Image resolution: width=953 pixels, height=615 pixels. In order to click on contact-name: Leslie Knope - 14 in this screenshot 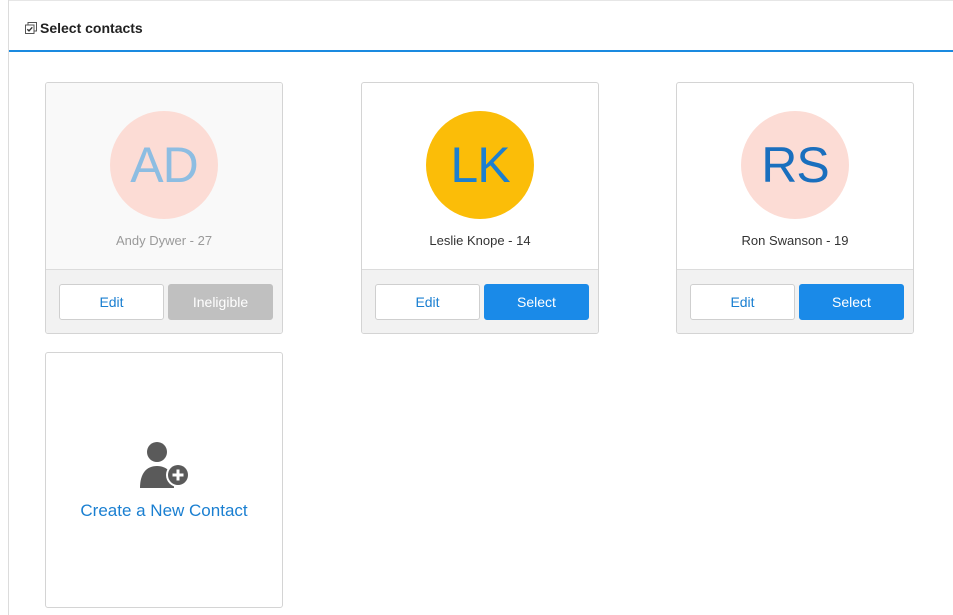, I will do `click(480, 240)`.